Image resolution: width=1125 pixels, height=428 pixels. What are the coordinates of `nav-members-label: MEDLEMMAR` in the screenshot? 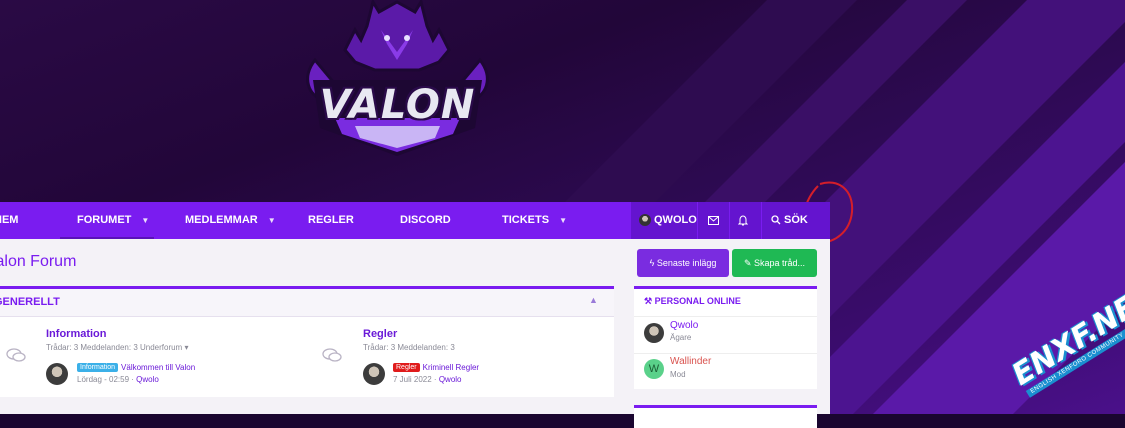 It's located at (221, 220).